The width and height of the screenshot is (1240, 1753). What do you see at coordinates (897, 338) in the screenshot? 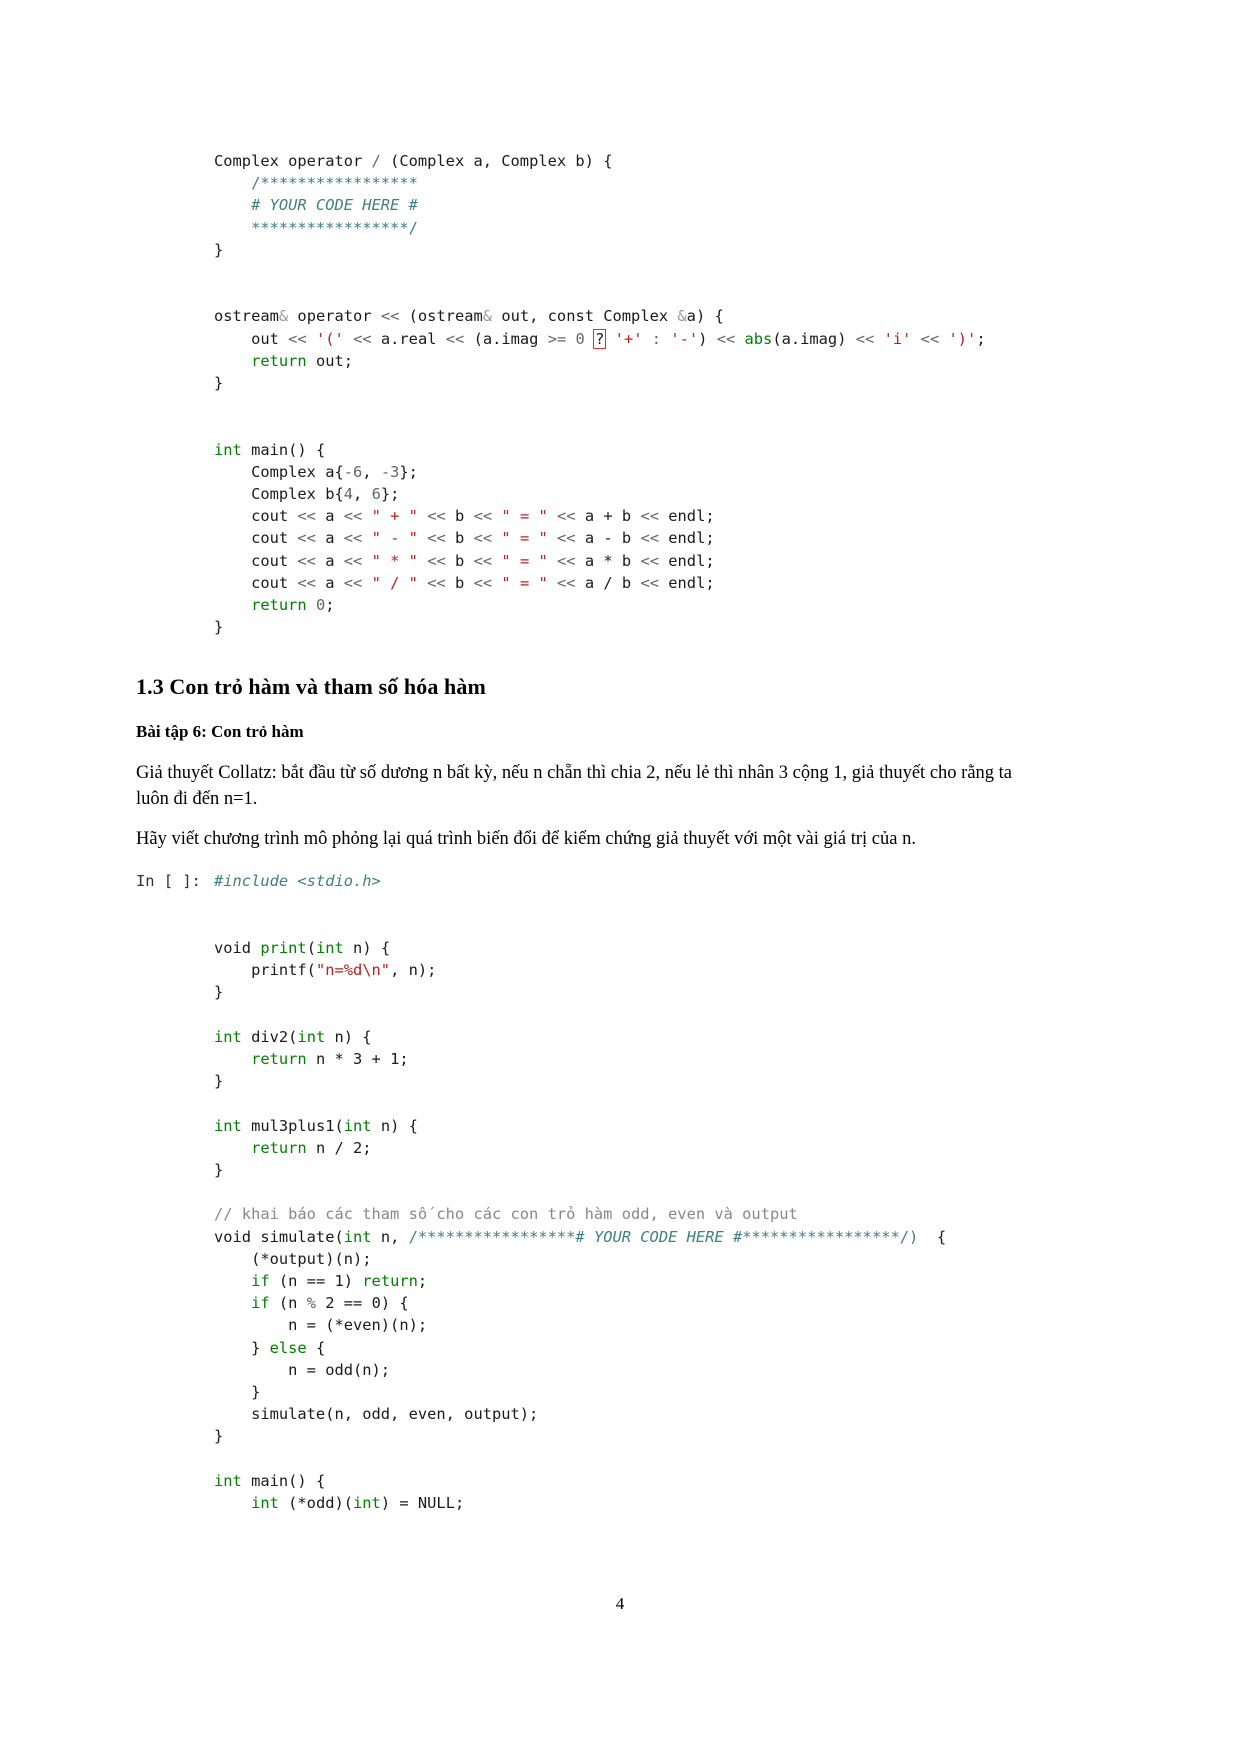
I see `char-literal-i: 'i'` at bounding box center [897, 338].